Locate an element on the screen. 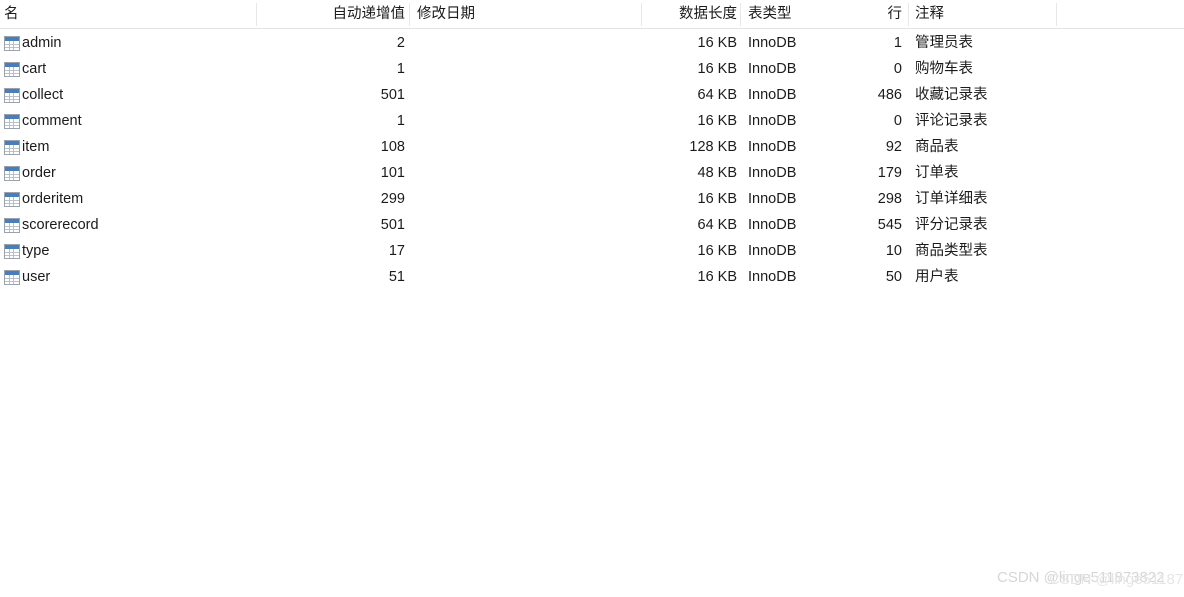 This screenshot has height=597, width=1184. cell-auto_inc: 108 is located at coordinates (392, 147).